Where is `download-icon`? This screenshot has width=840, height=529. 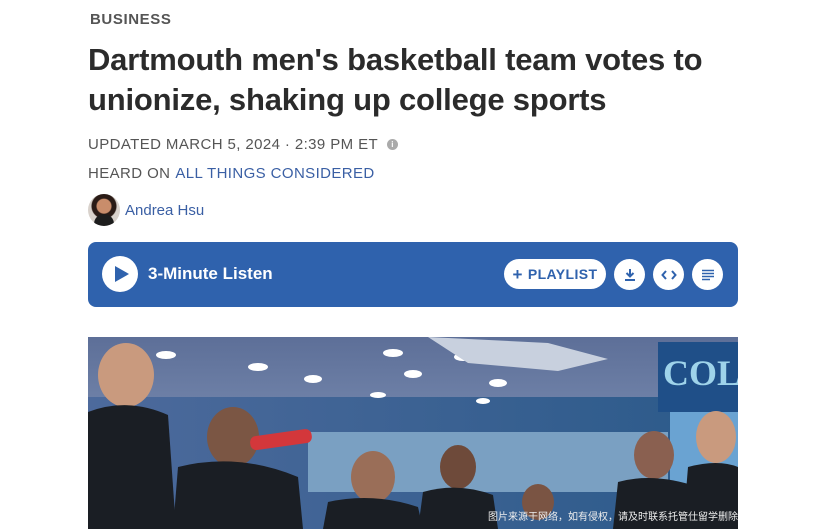
download-icon is located at coordinates (629, 274).